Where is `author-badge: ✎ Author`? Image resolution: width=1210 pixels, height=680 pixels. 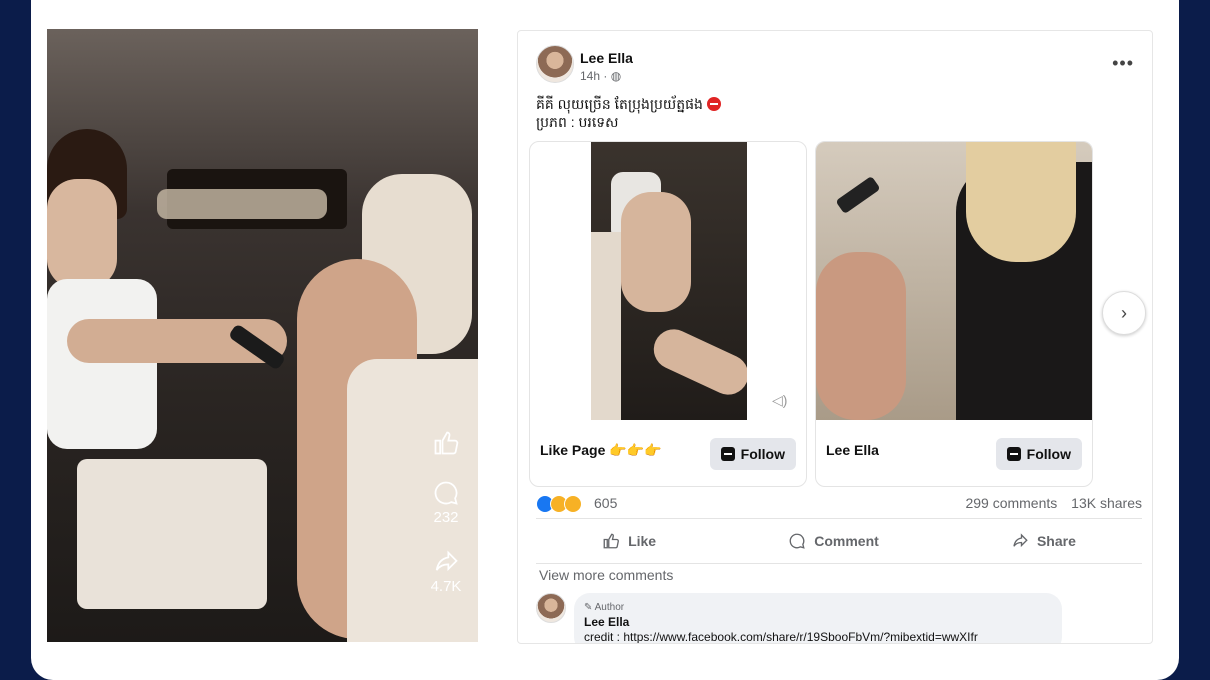
author-badge: ✎ Author is located at coordinates (604, 607).